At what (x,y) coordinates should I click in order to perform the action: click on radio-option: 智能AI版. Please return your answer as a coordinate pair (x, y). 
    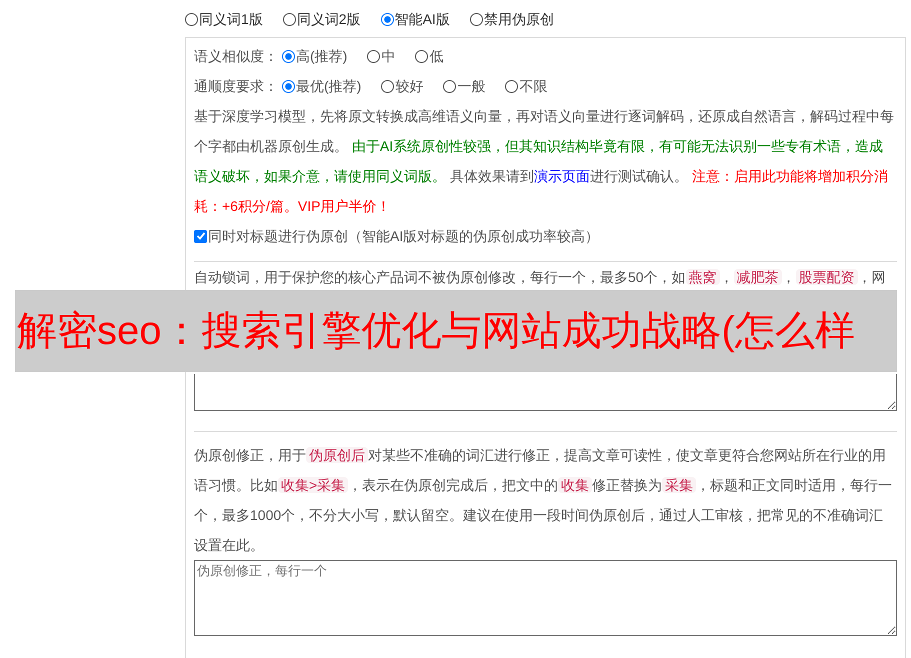
    Looking at the image, I should click on (415, 19).